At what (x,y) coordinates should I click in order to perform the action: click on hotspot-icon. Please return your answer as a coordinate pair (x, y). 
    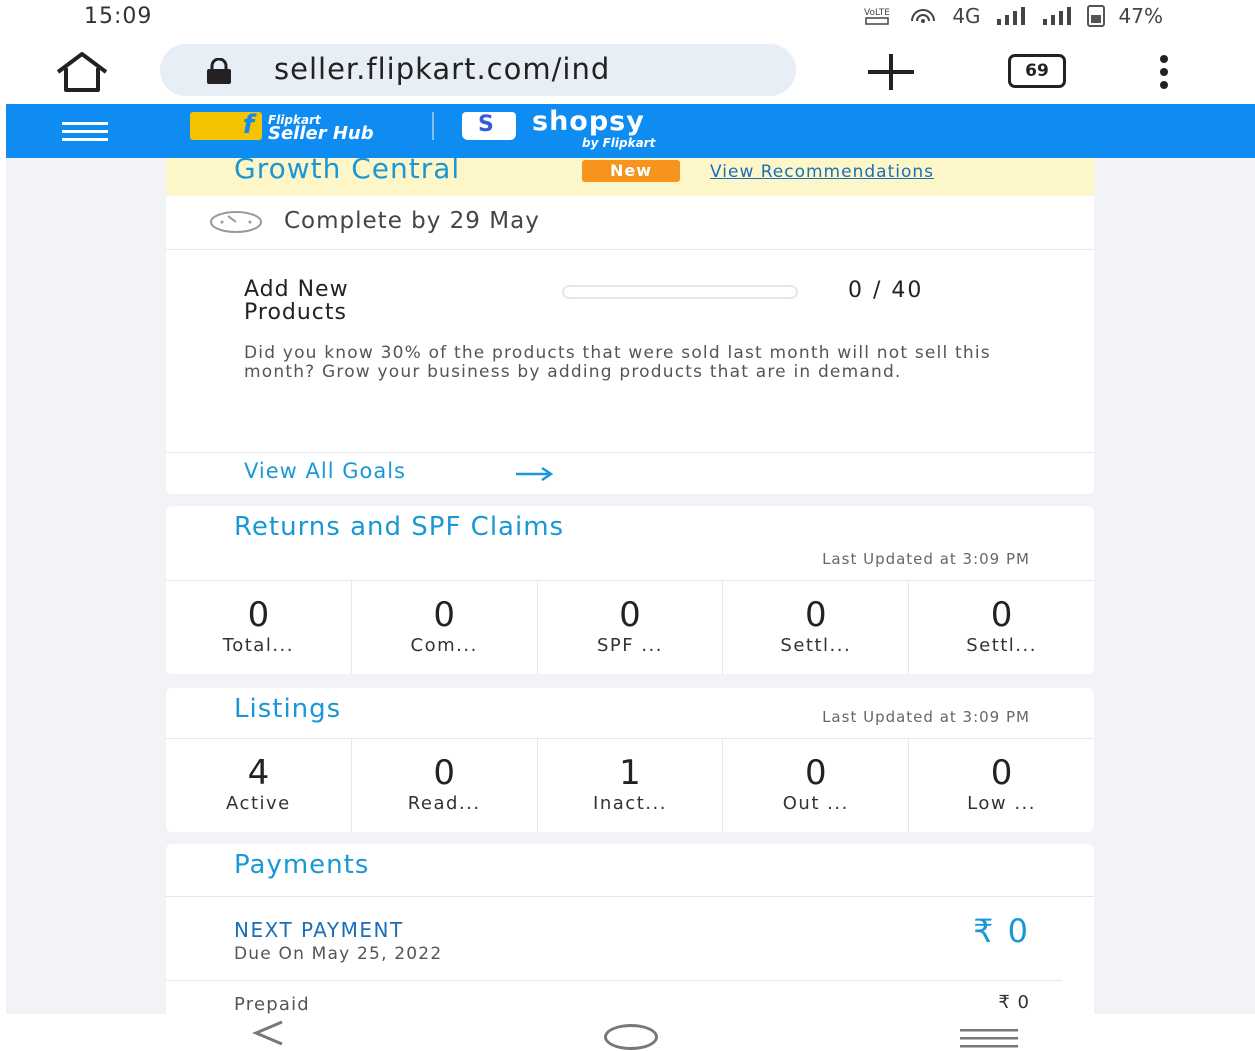
    Looking at the image, I should click on (923, 16).